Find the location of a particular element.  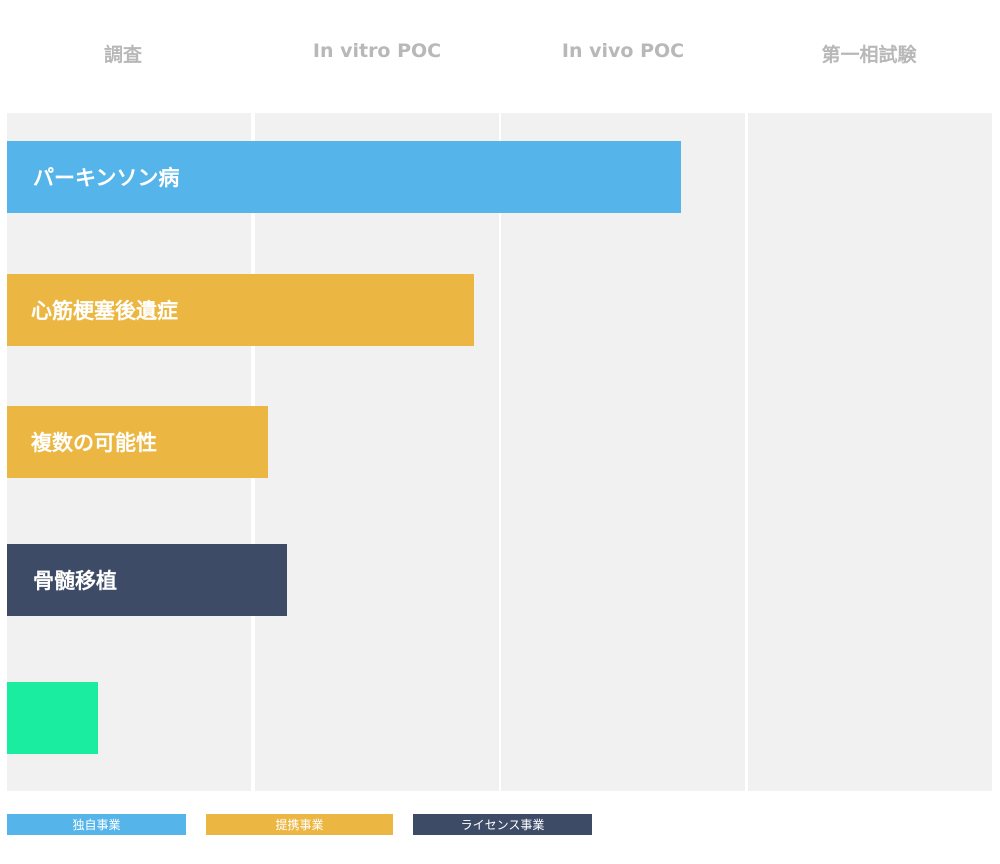

legend-license-label: ライセンス事業 is located at coordinates (502, 825).